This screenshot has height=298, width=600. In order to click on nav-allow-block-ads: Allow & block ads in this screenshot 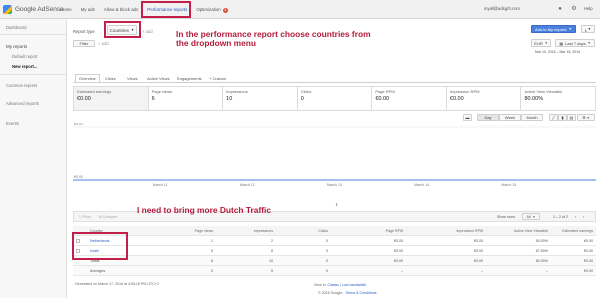, I will do `click(121, 9)`.